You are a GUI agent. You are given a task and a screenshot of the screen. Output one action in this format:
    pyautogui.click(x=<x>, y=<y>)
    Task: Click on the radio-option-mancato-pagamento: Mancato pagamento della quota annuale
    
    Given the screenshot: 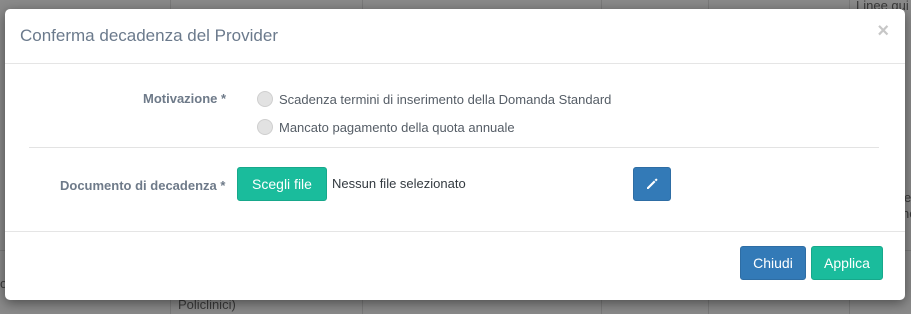 What is the action you would take?
    pyautogui.click(x=386, y=127)
    